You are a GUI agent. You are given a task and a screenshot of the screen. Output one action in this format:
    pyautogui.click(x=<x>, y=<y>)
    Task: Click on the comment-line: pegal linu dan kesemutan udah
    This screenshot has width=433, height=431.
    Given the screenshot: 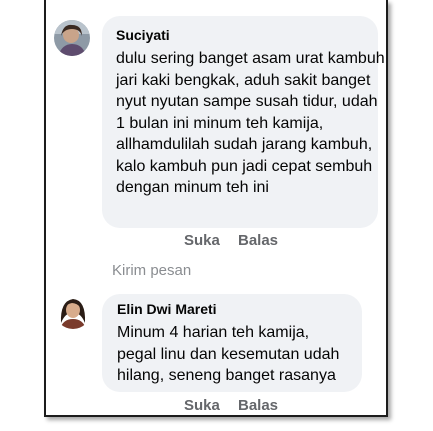 What is the action you would take?
    pyautogui.click(x=228, y=354)
    